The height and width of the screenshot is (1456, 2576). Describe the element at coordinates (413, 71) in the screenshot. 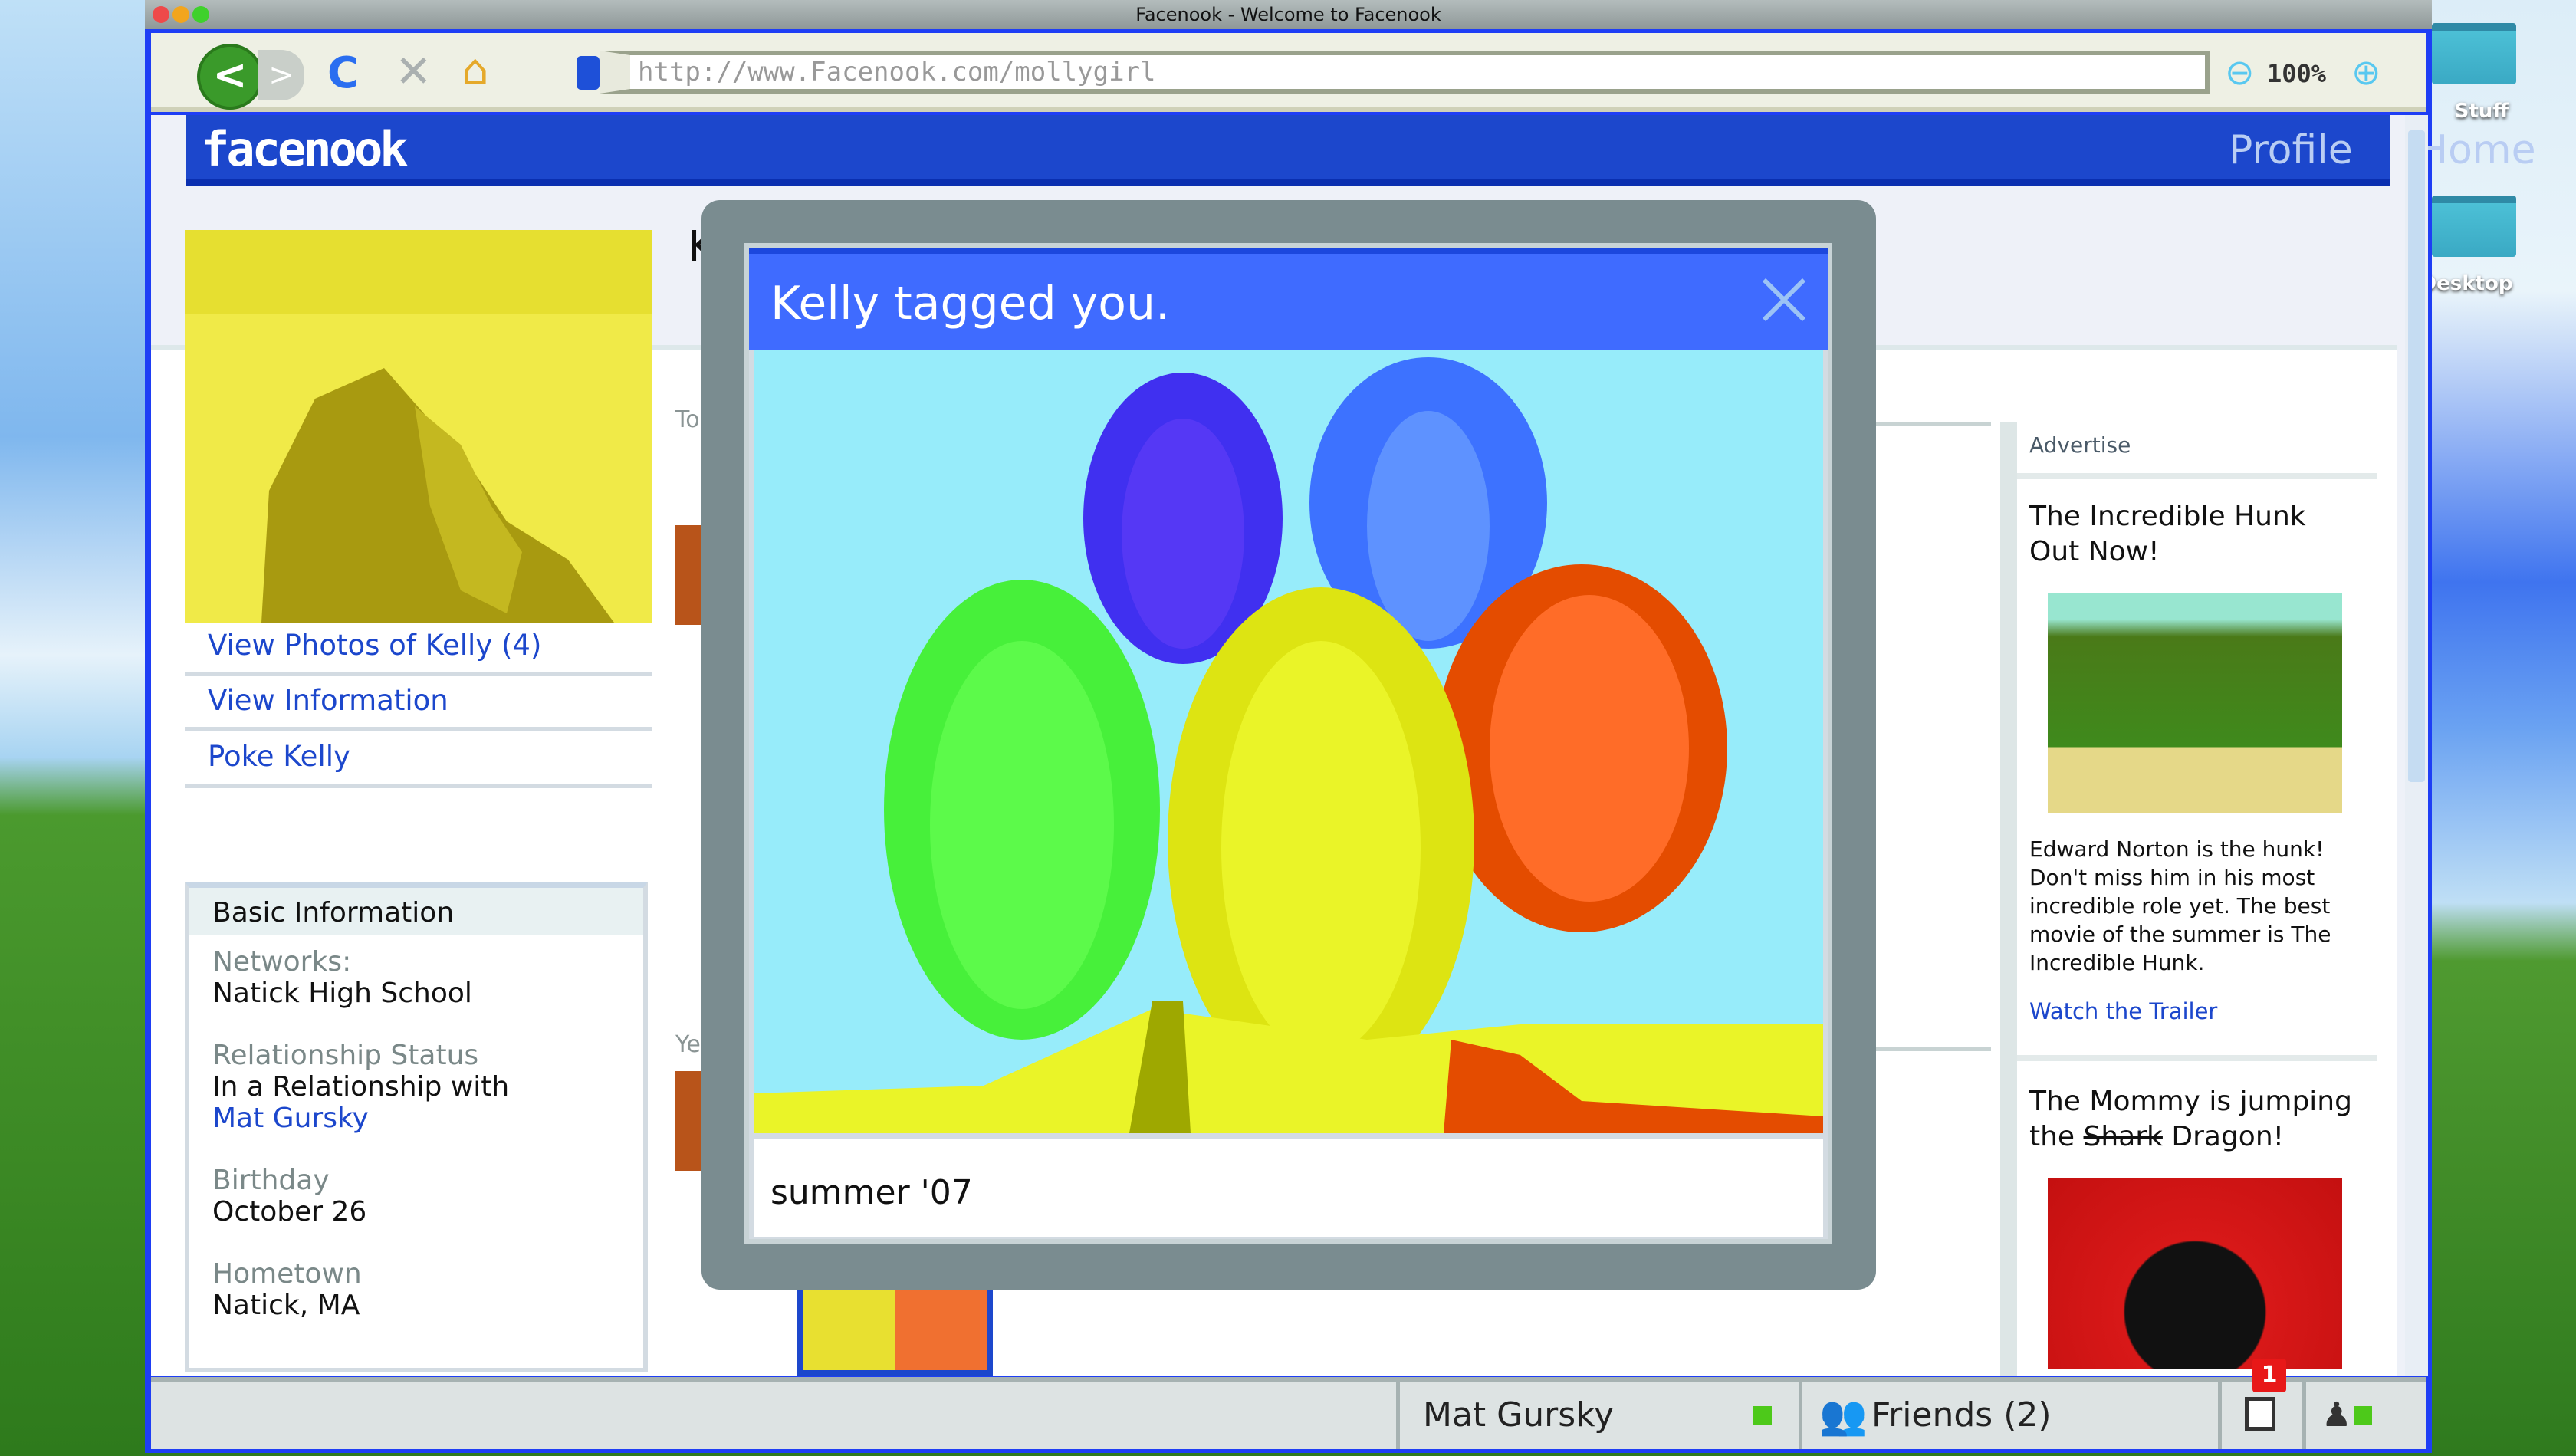

I see `stop-icon: ✕` at that location.